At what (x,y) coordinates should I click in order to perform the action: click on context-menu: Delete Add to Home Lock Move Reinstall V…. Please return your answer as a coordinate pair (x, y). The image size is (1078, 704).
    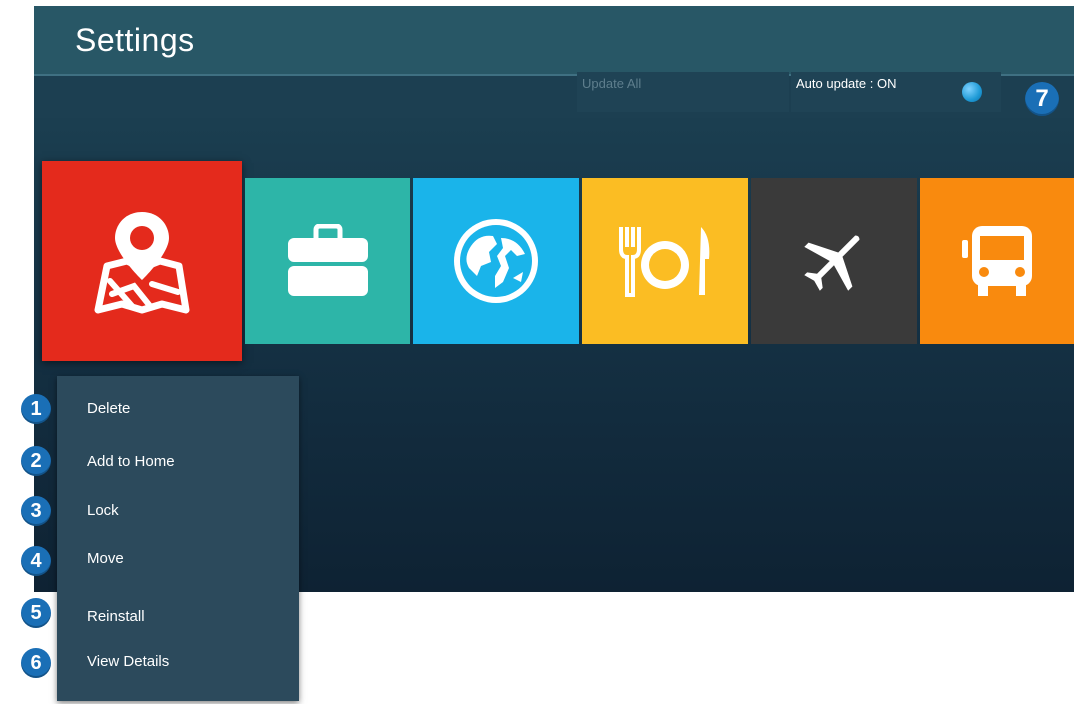
    Looking at the image, I should click on (178, 538).